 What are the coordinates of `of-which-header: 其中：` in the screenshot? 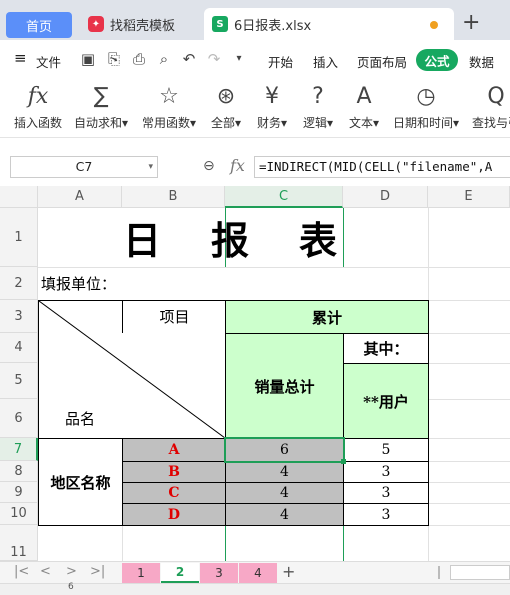 It's located at (386, 348).